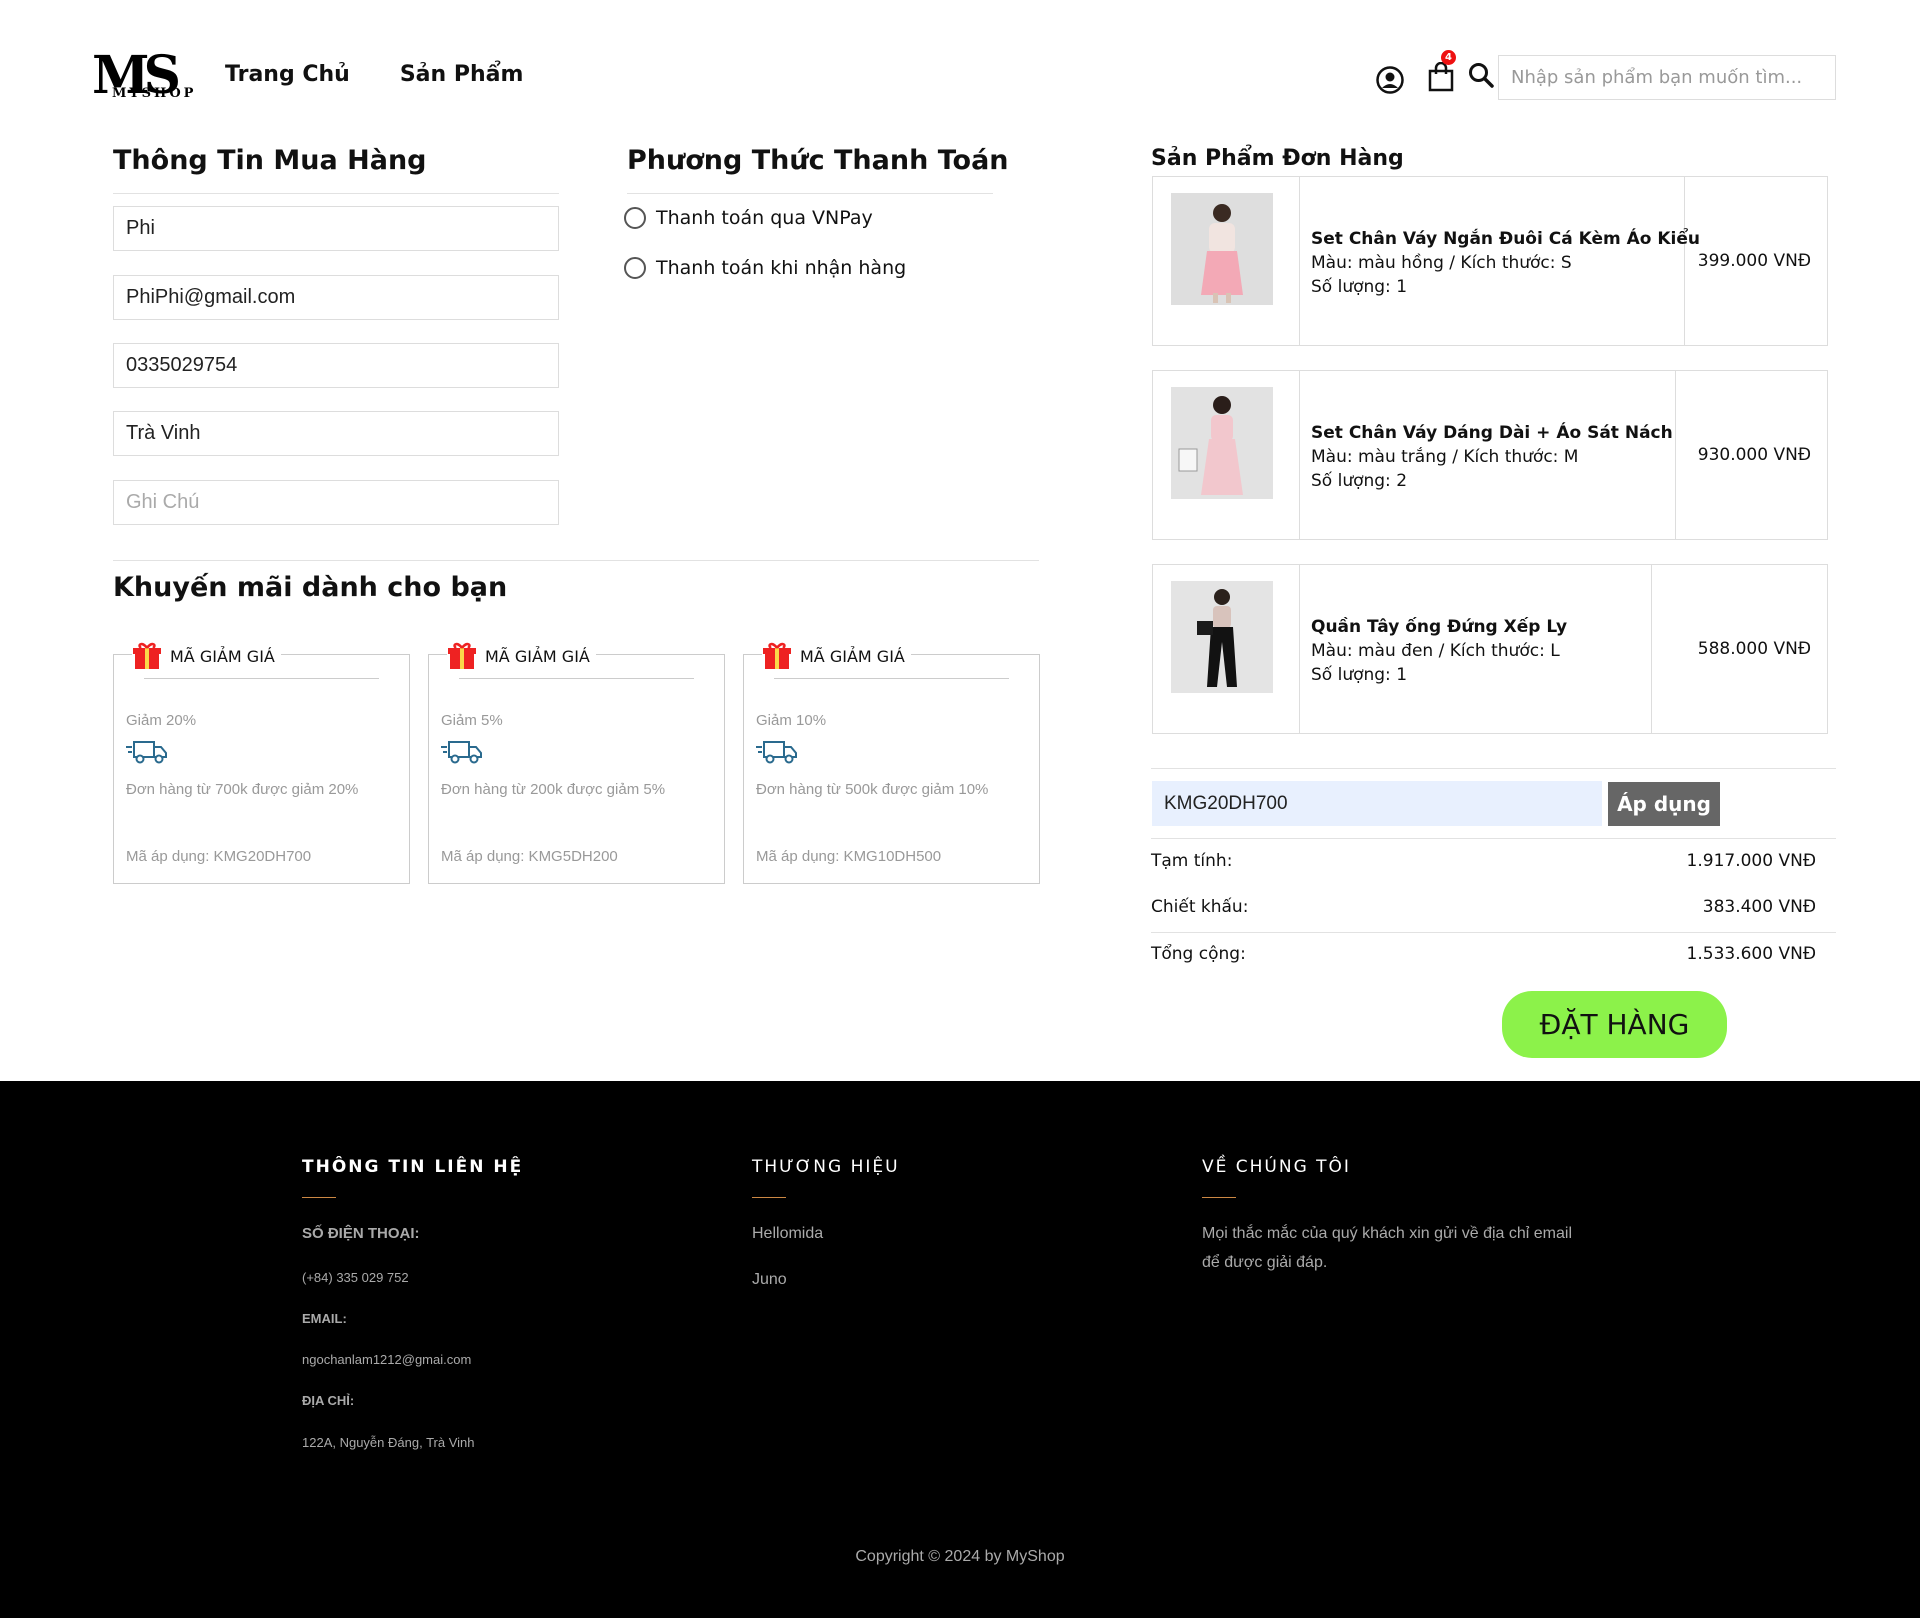  Describe the element at coordinates (462, 74) in the screenshot. I see `nav-products: Sản Phẩm` at that location.